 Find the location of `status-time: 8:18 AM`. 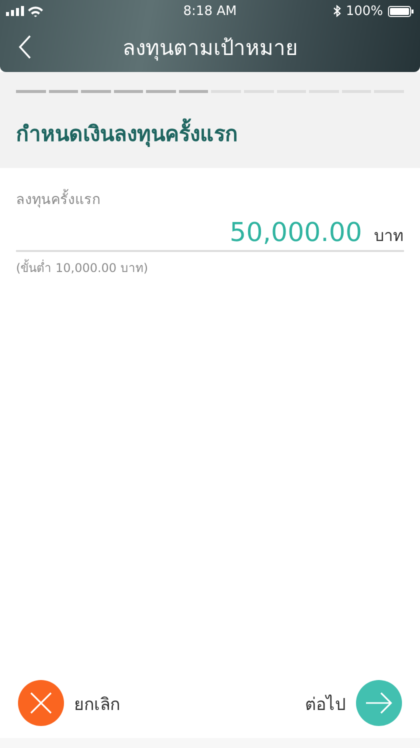

status-time: 8:18 AM is located at coordinates (210, 11).